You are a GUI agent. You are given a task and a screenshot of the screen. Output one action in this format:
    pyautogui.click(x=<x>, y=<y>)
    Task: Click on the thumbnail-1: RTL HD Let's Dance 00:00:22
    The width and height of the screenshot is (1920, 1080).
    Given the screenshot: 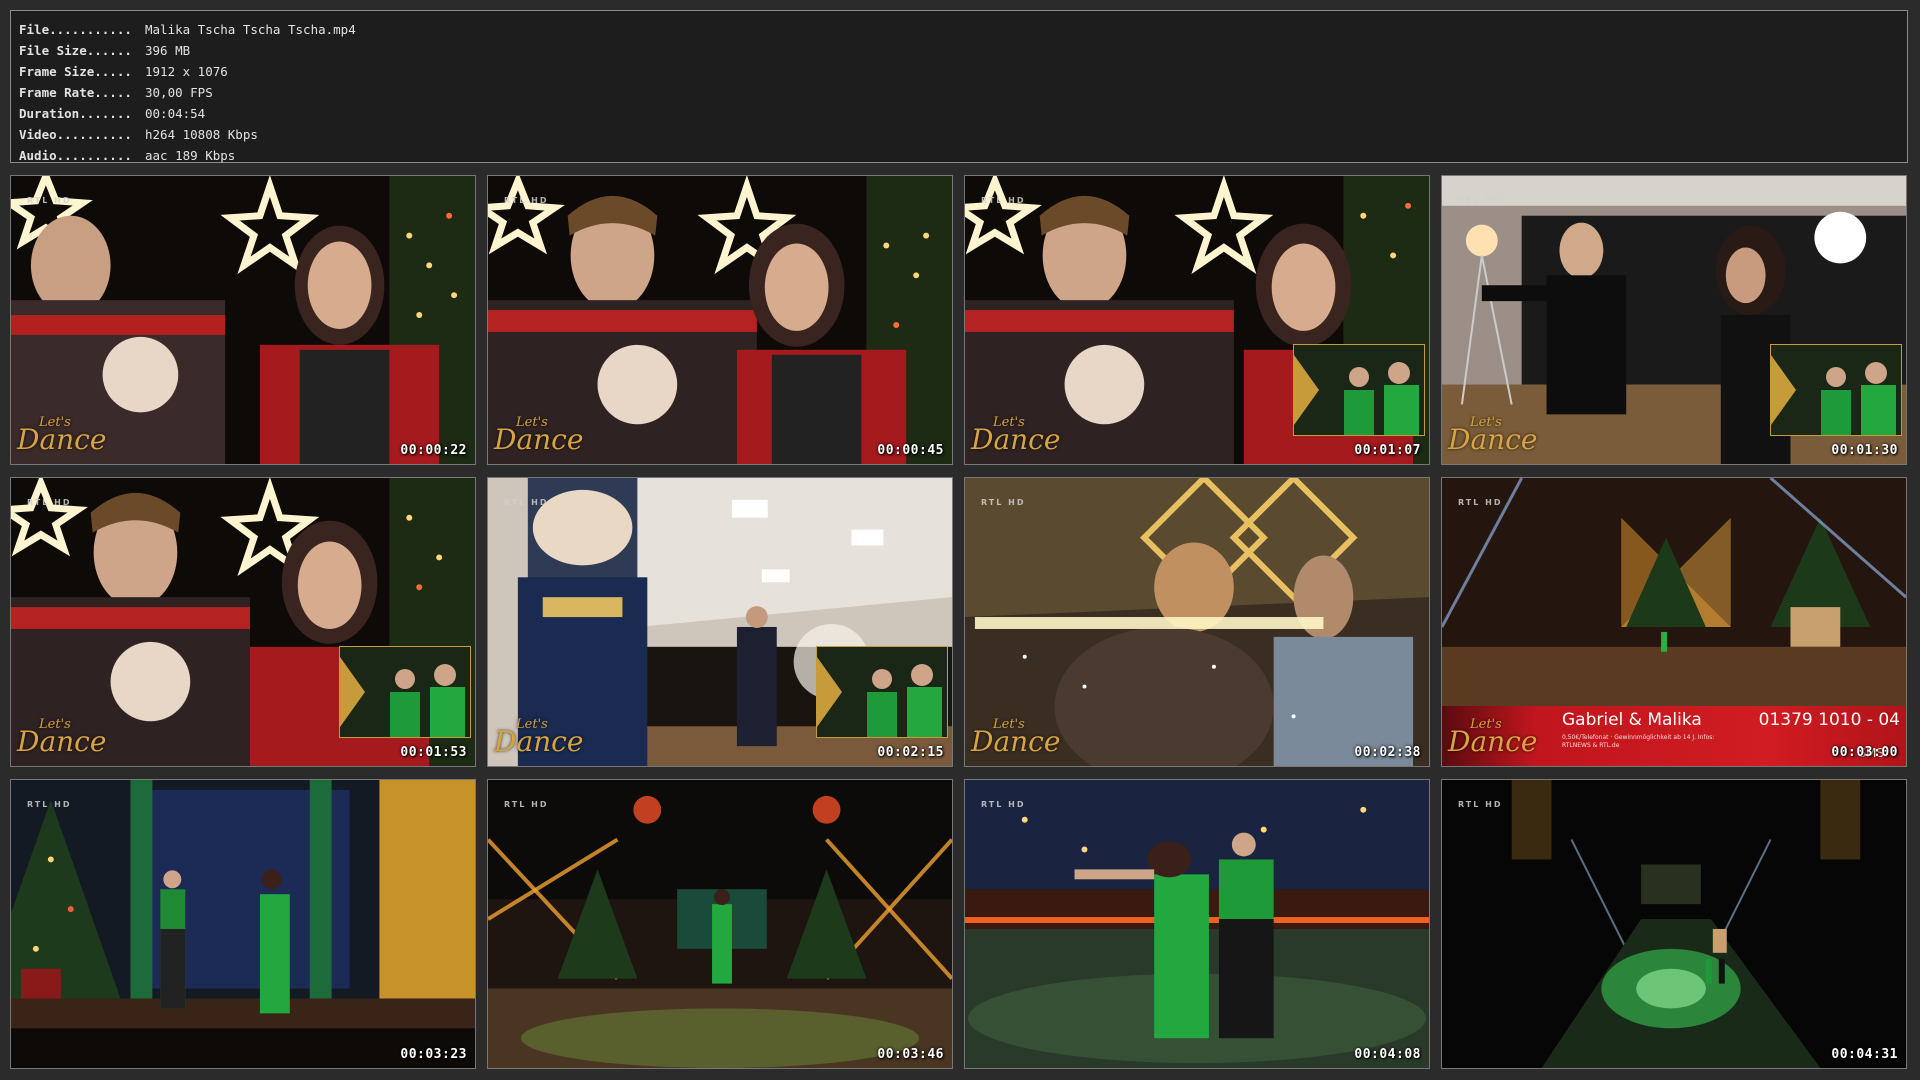 What is the action you would take?
    pyautogui.click(x=243, y=320)
    